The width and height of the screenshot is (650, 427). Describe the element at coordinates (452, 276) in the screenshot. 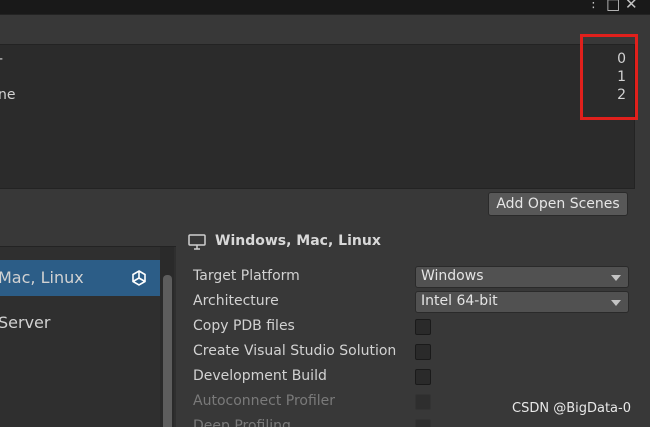

I see `dropdown-value: Windows` at that location.